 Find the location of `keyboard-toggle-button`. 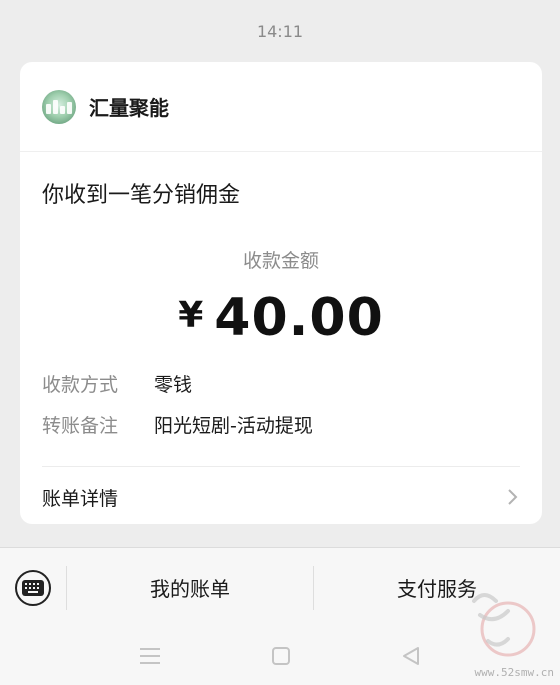

keyboard-toggle-button is located at coordinates (33, 588).